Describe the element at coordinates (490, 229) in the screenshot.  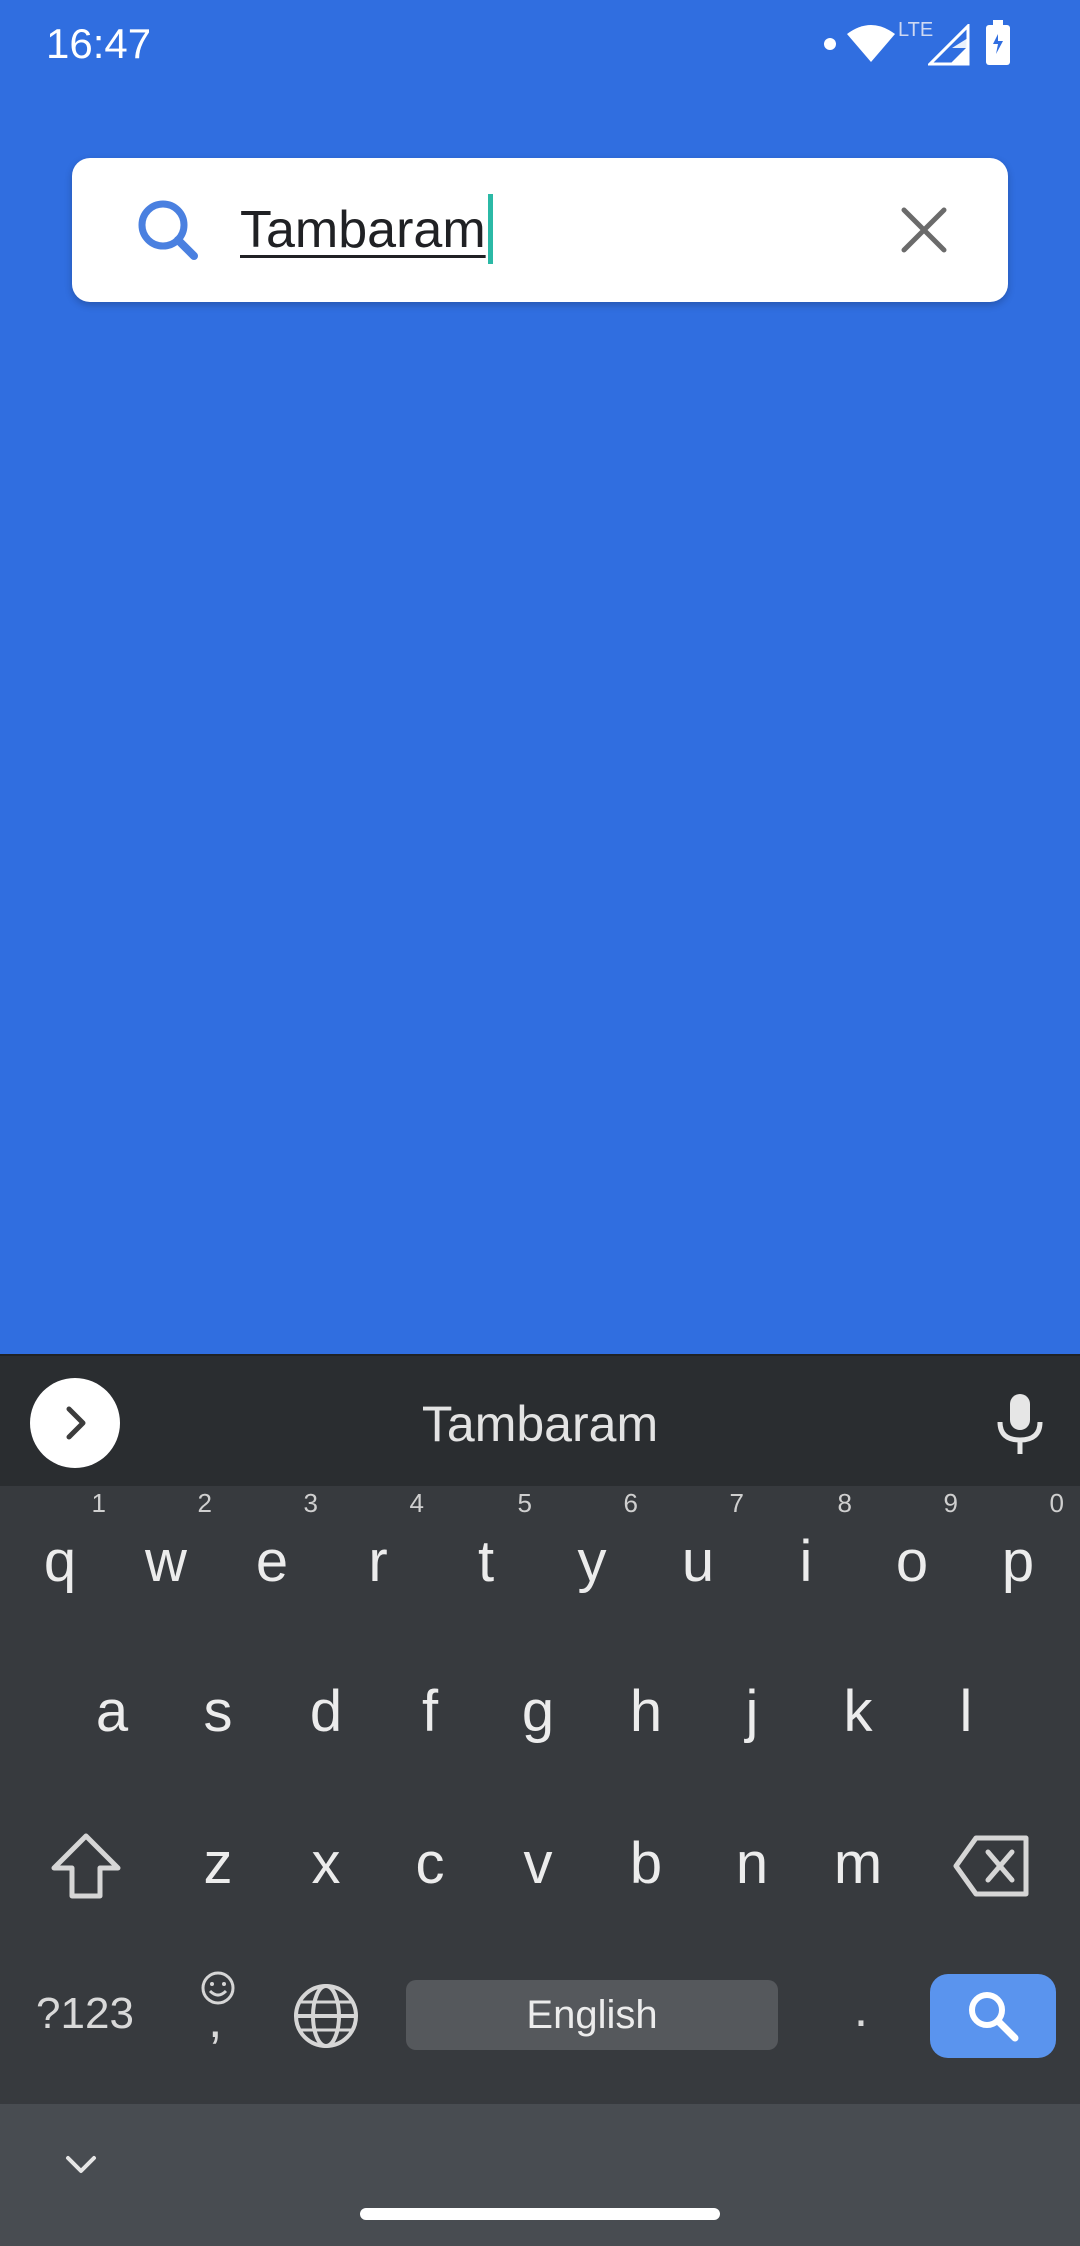
I see `text-cursor` at that location.